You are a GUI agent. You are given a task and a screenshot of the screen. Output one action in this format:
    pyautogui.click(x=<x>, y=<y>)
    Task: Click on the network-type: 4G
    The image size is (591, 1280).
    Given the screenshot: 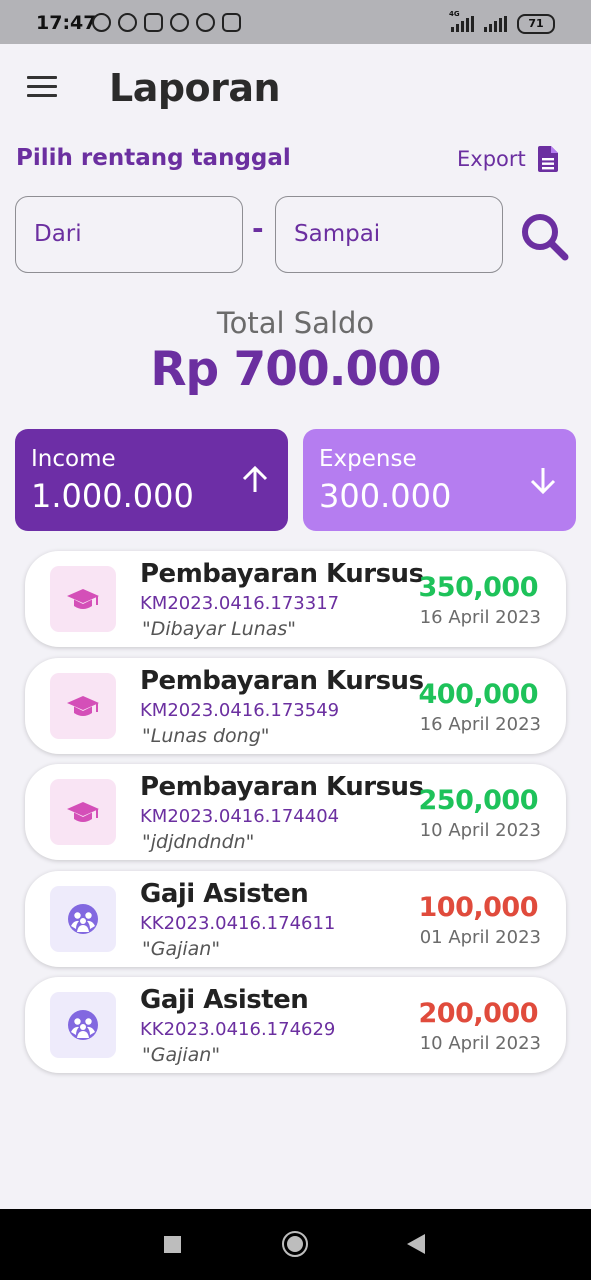 What is the action you would take?
    pyautogui.click(x=454, y=14)
    